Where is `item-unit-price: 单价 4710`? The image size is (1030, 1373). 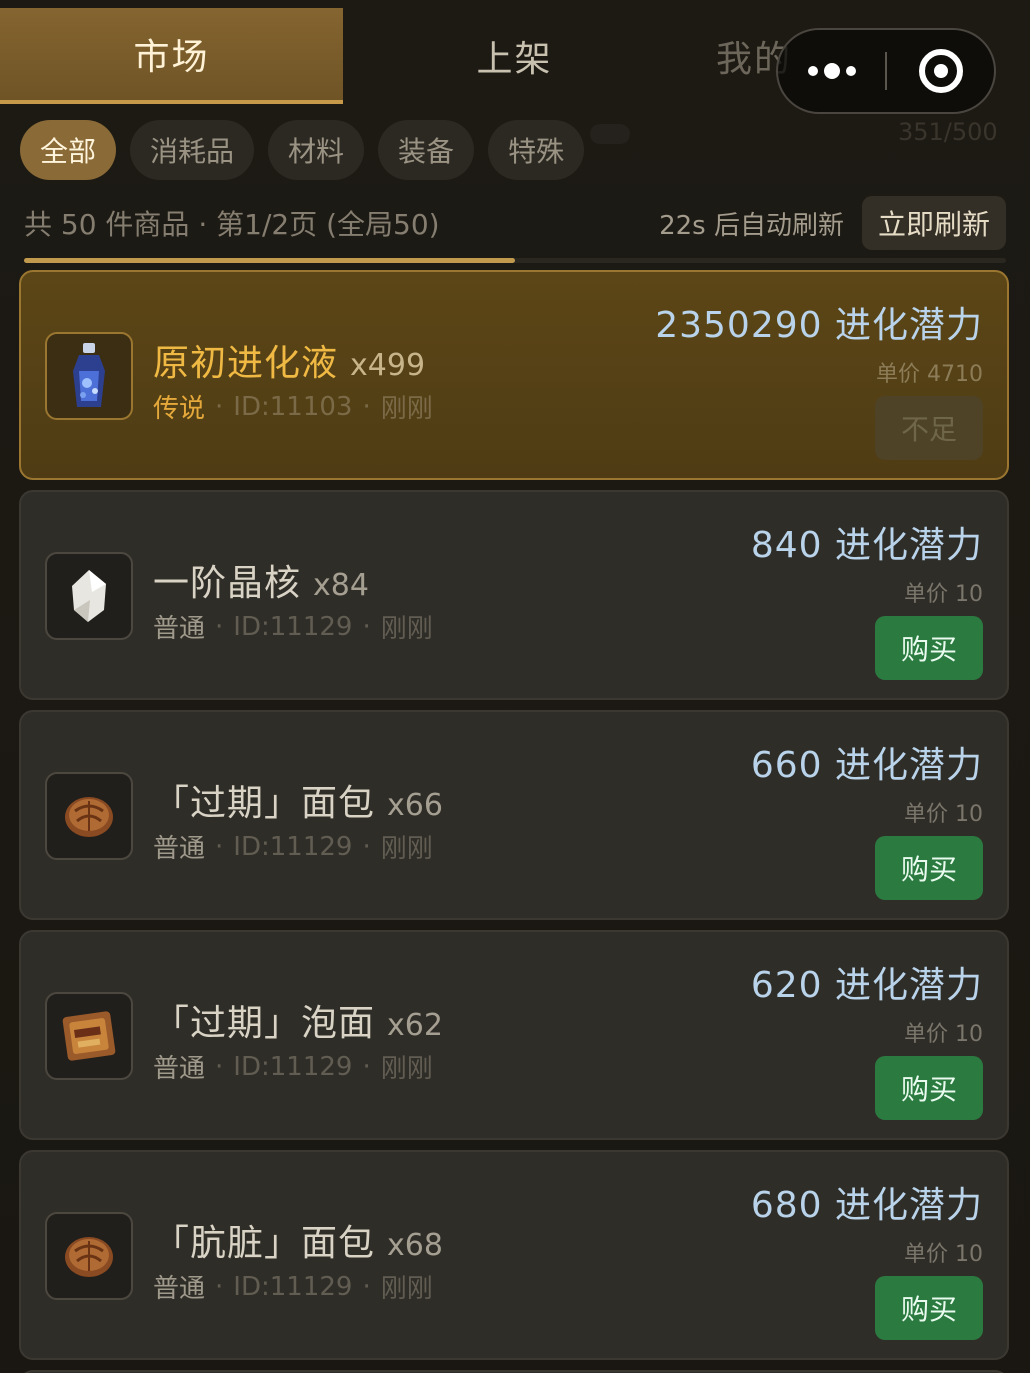
item-unit-price: 单价 4710 is located at coordinates (929, 374).